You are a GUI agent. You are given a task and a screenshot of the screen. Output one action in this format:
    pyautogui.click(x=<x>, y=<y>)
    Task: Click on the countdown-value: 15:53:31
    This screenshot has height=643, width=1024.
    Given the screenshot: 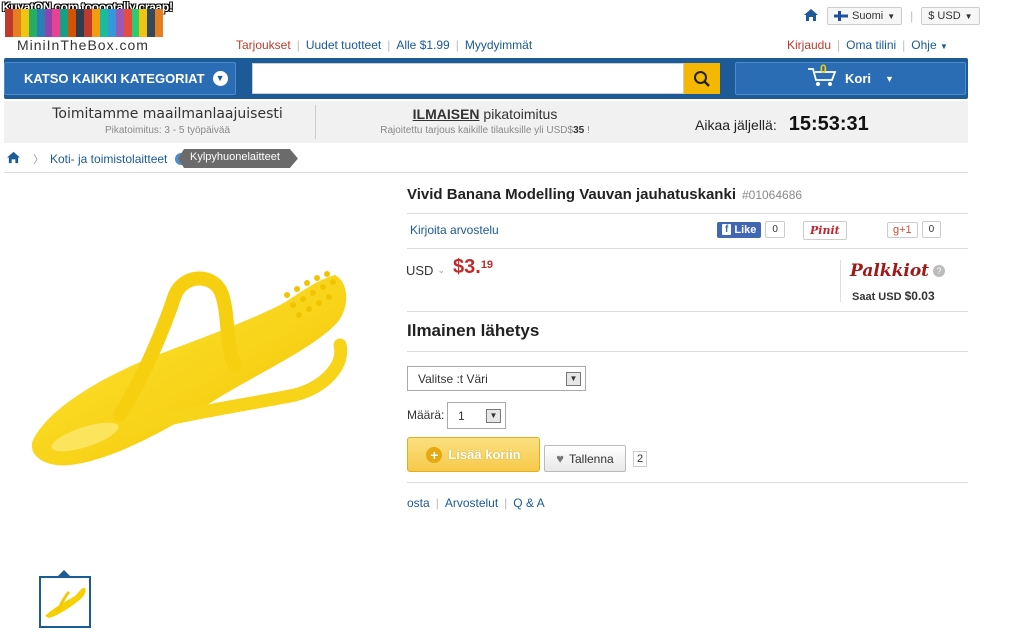 What is the action you would take?
    pyautogui.click(x=828, y=124)
    